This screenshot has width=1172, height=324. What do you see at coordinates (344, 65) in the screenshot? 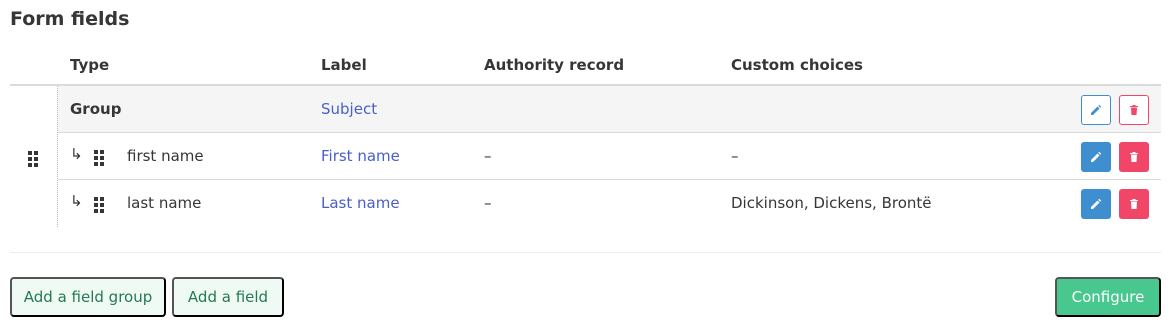
I see `column-header-label: Label` at bounding box center [344, 65].